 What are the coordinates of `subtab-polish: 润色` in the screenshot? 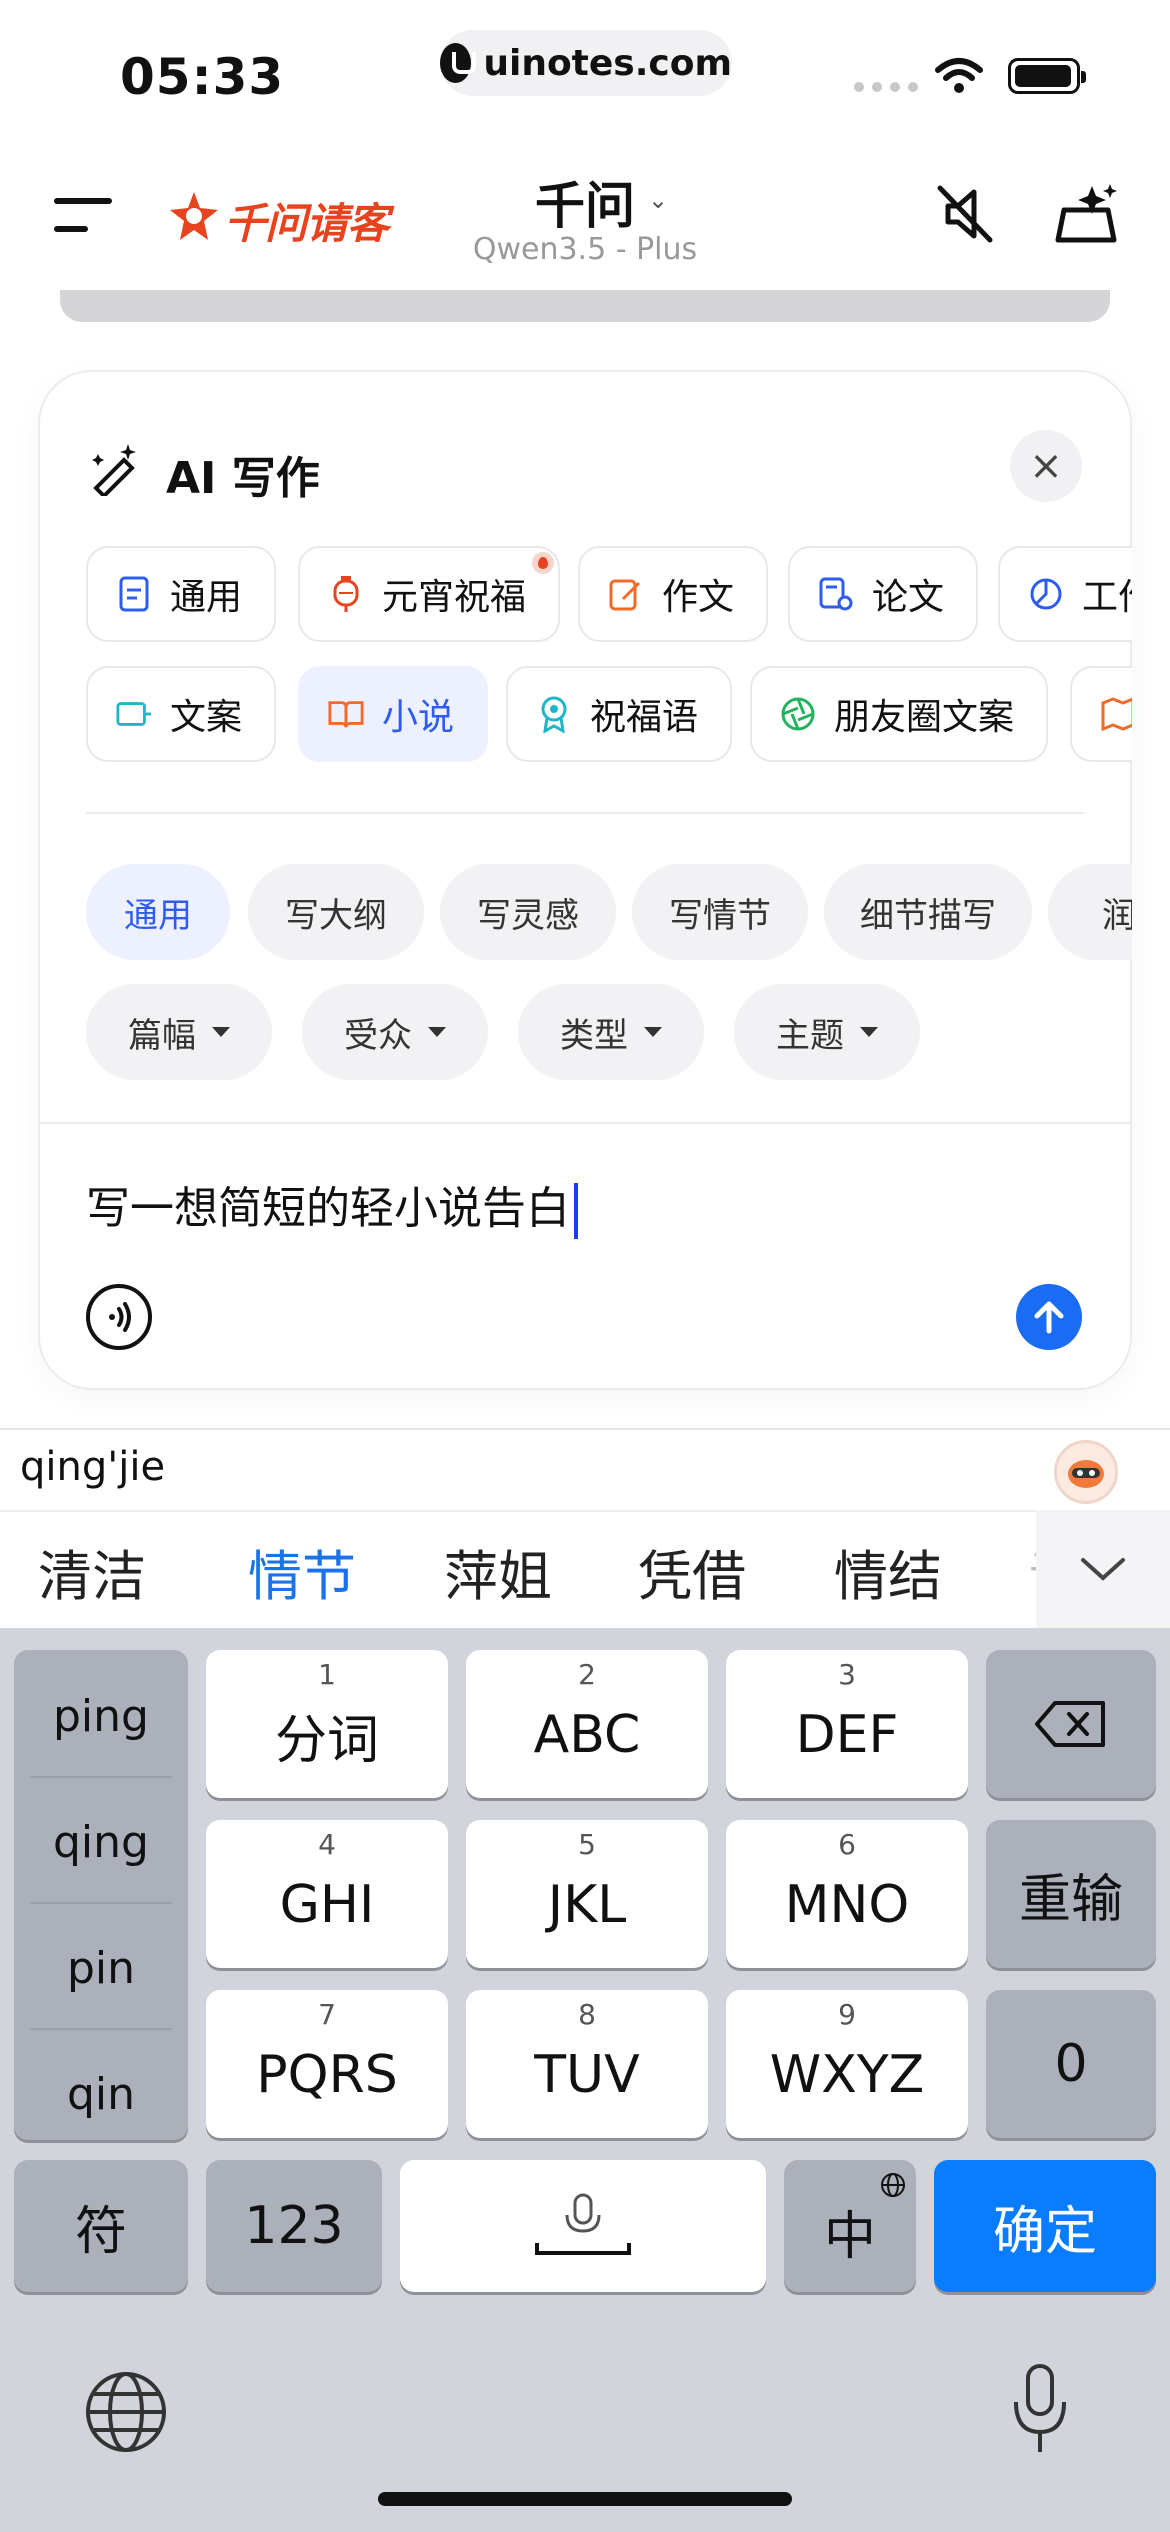 It's located at (1090, 912).